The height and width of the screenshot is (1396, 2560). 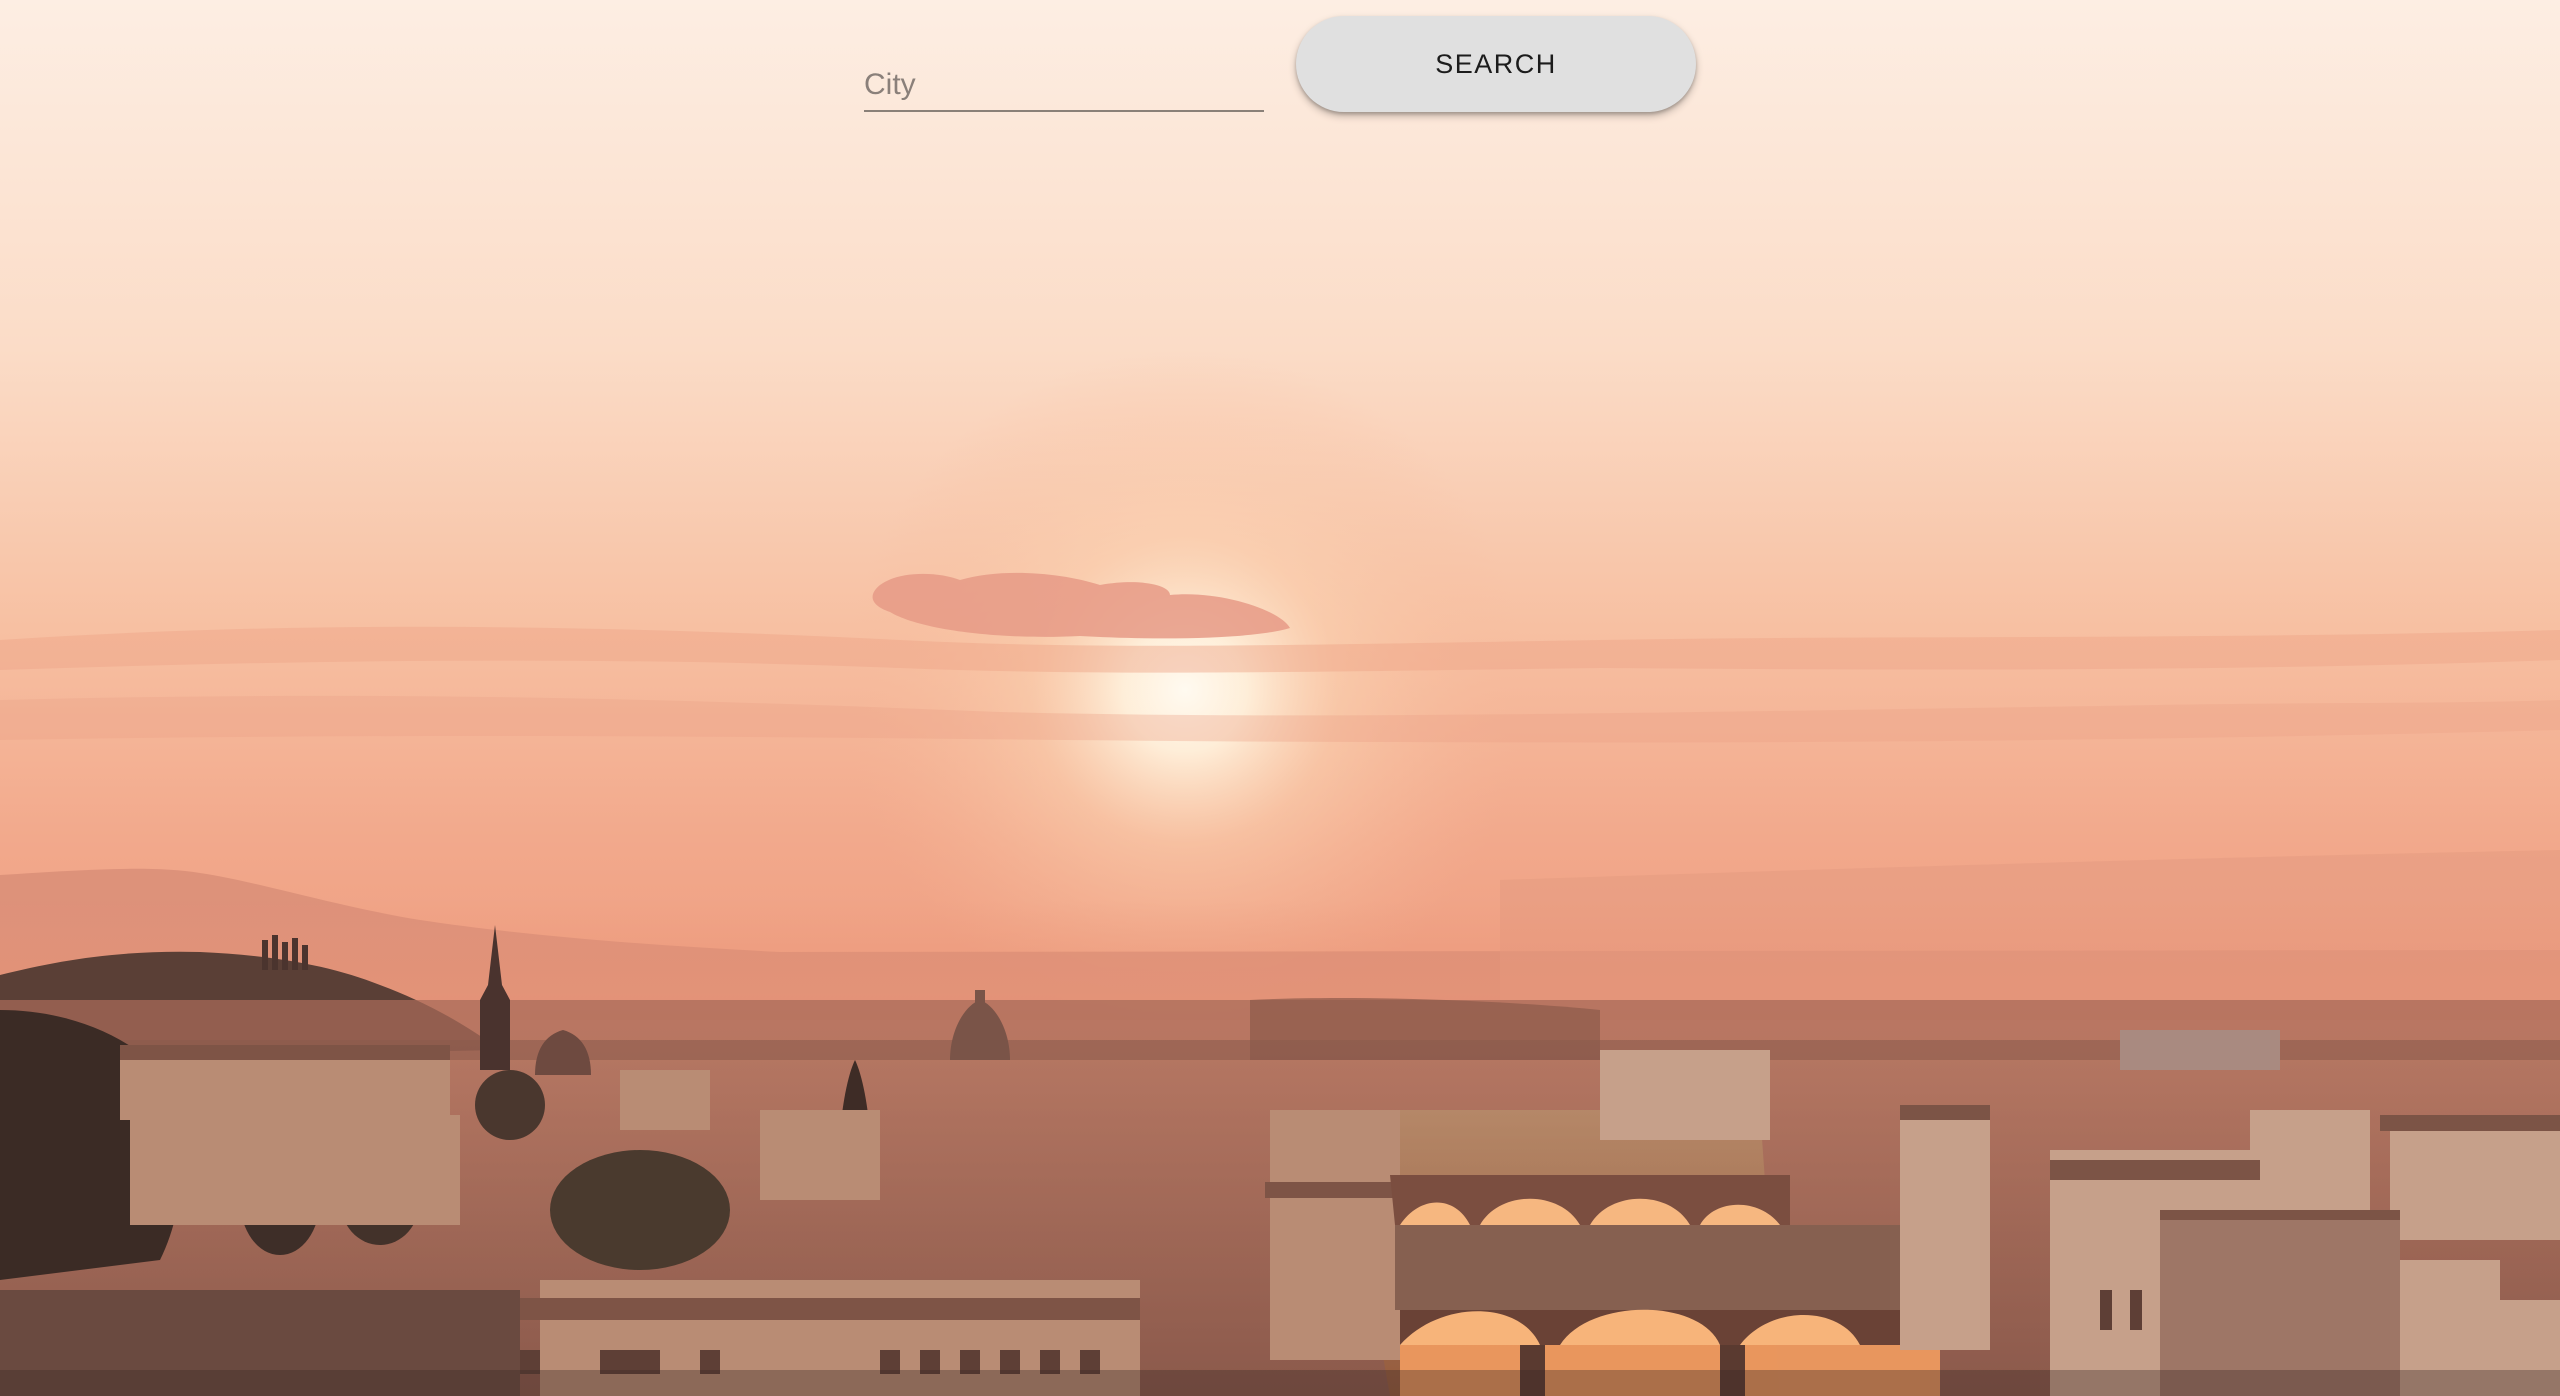 I want to click on search-bar: SEARCH, so click(x=1280, y=64).